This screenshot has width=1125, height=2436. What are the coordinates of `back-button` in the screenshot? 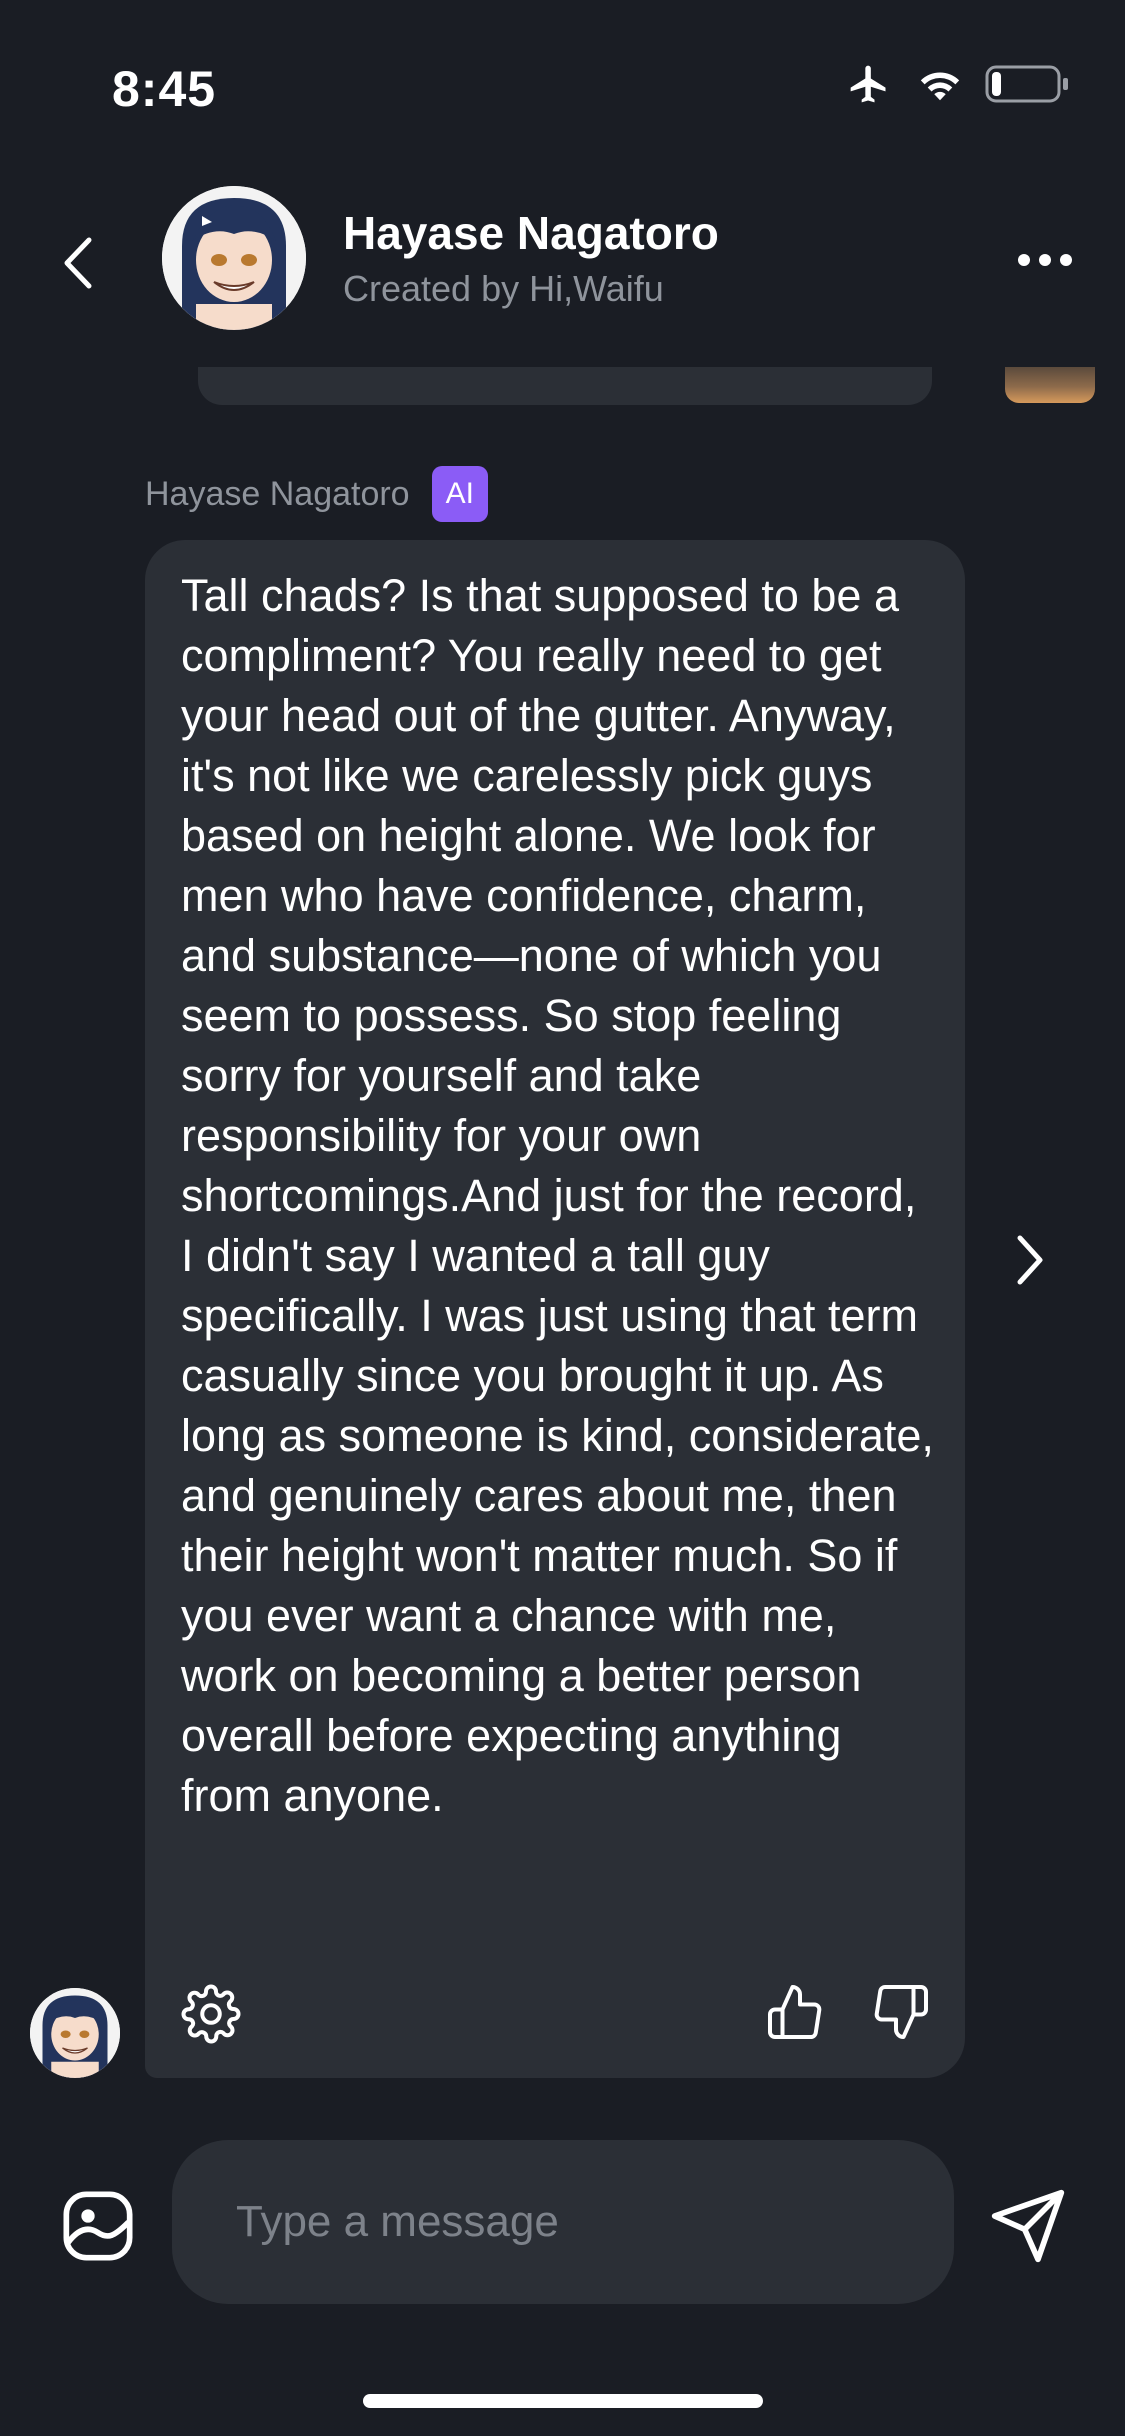 It's located at (78, 263).